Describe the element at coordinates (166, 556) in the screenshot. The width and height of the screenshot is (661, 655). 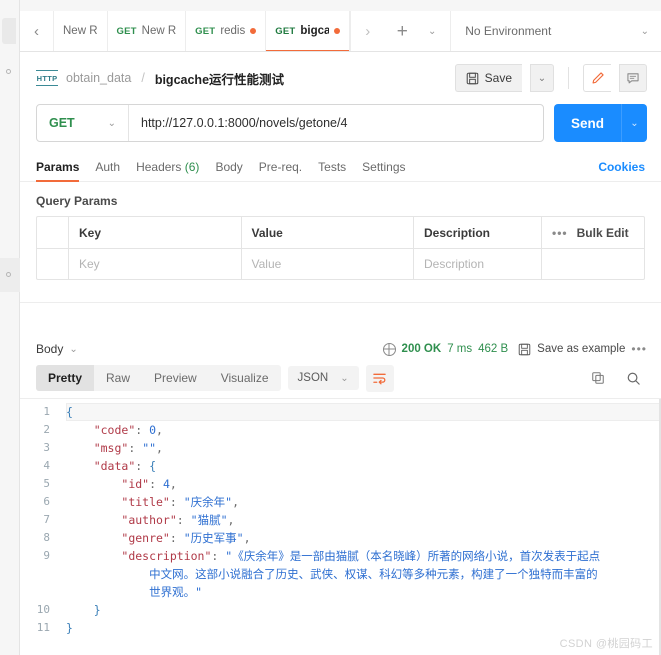
I see `code-token-key: "description"` at that location.